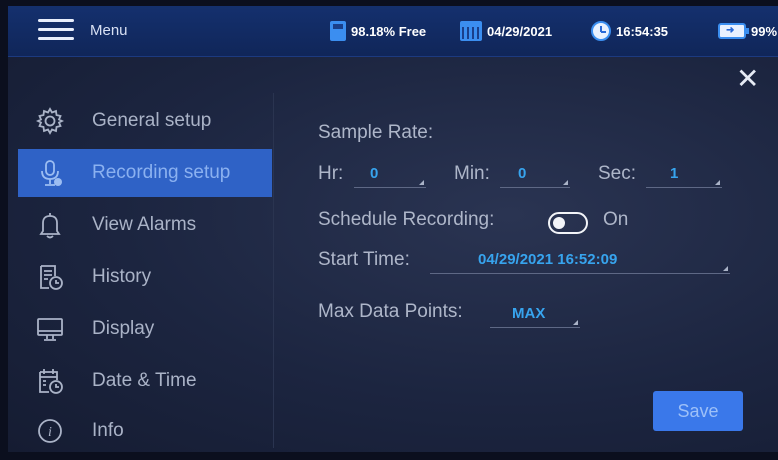 The width and height of the screenshot is (778, 460). Describe the element at coordinates (331, 173) in the screenshot. I see `hour-label: Hr:` at that location.